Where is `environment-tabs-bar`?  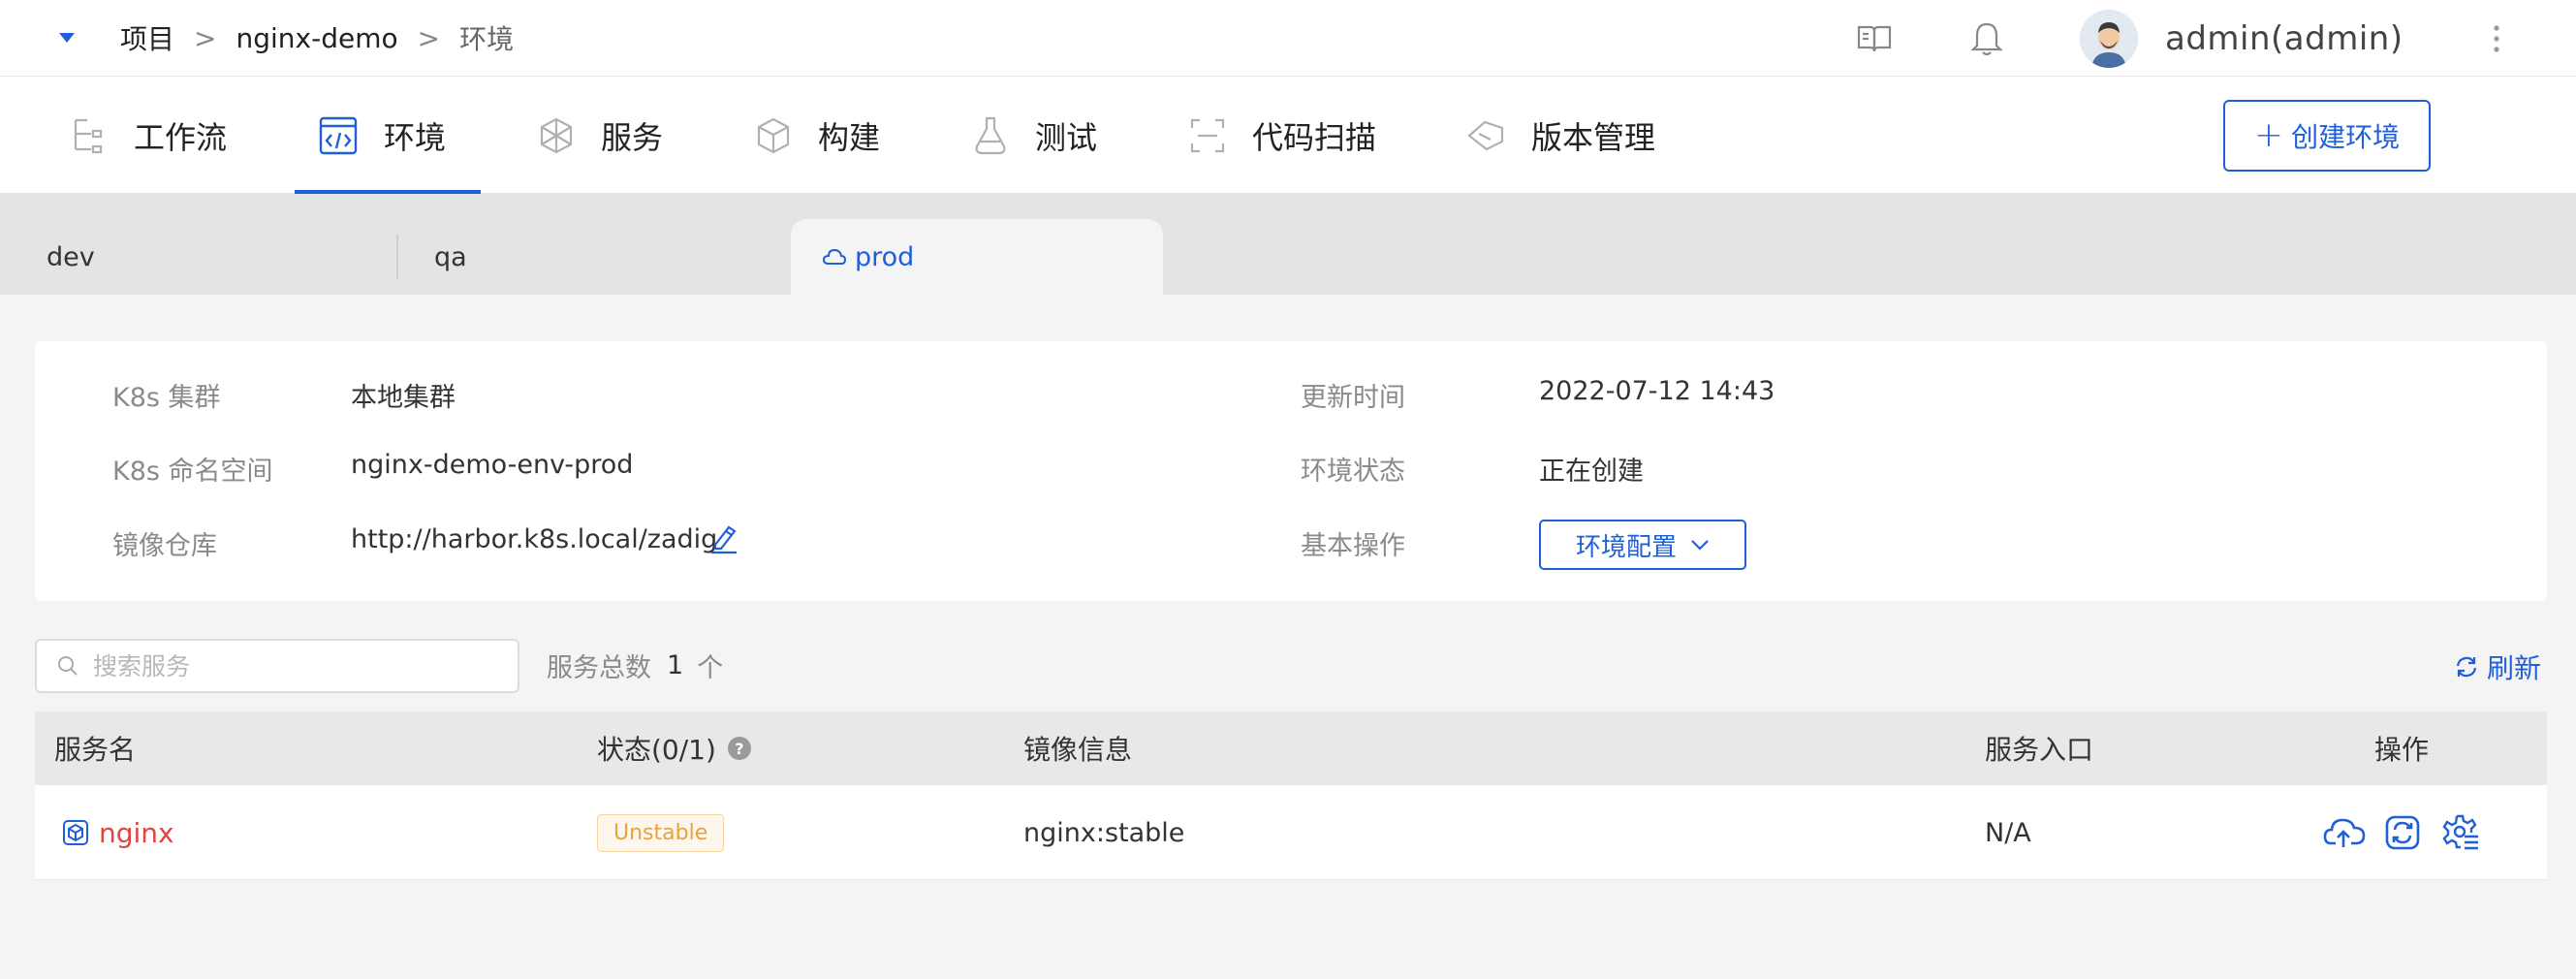 environment-tabs-bar is located at coordinates (1288, 244).